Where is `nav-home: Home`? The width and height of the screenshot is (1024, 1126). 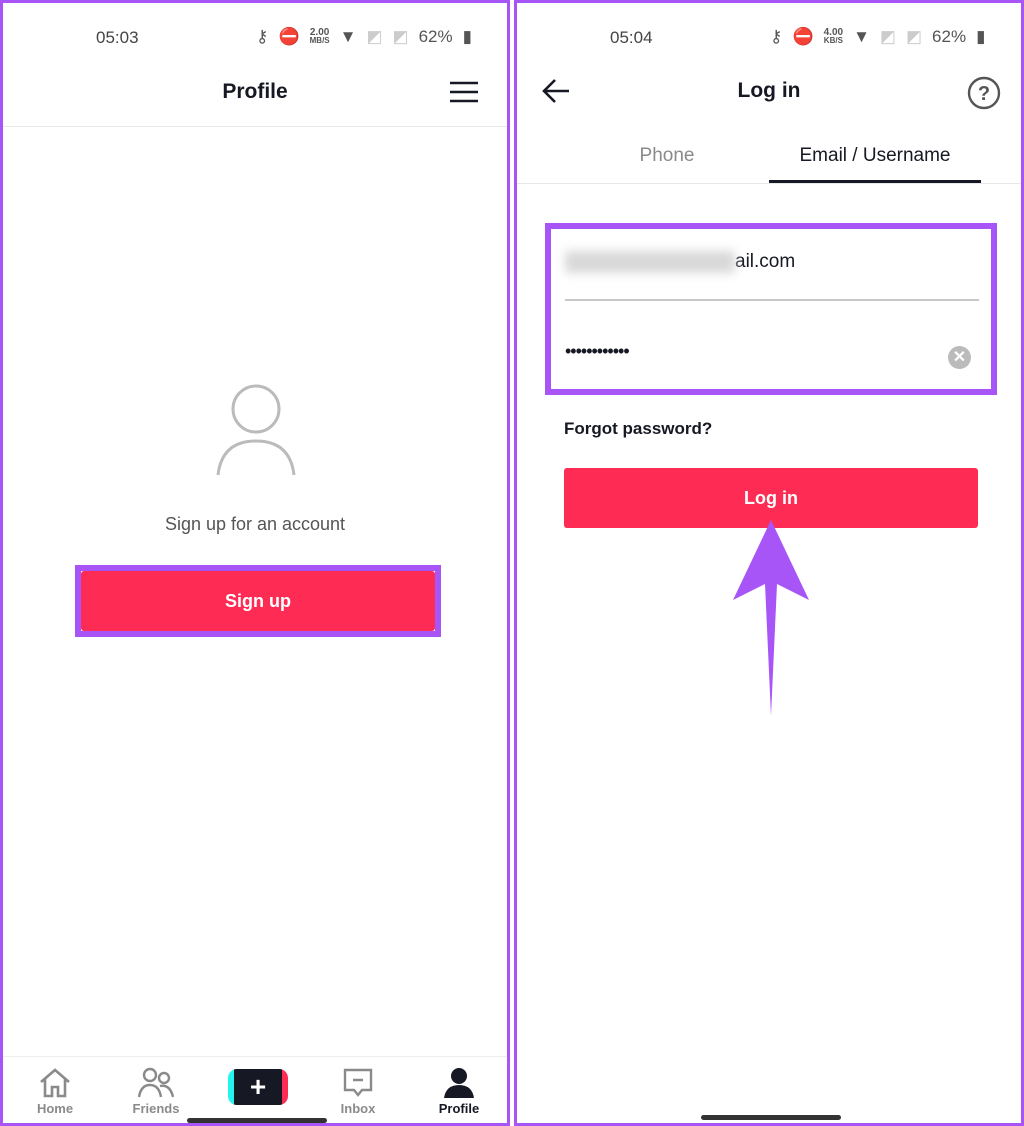
nav-home: Home is located at coordinates (55, 1091).